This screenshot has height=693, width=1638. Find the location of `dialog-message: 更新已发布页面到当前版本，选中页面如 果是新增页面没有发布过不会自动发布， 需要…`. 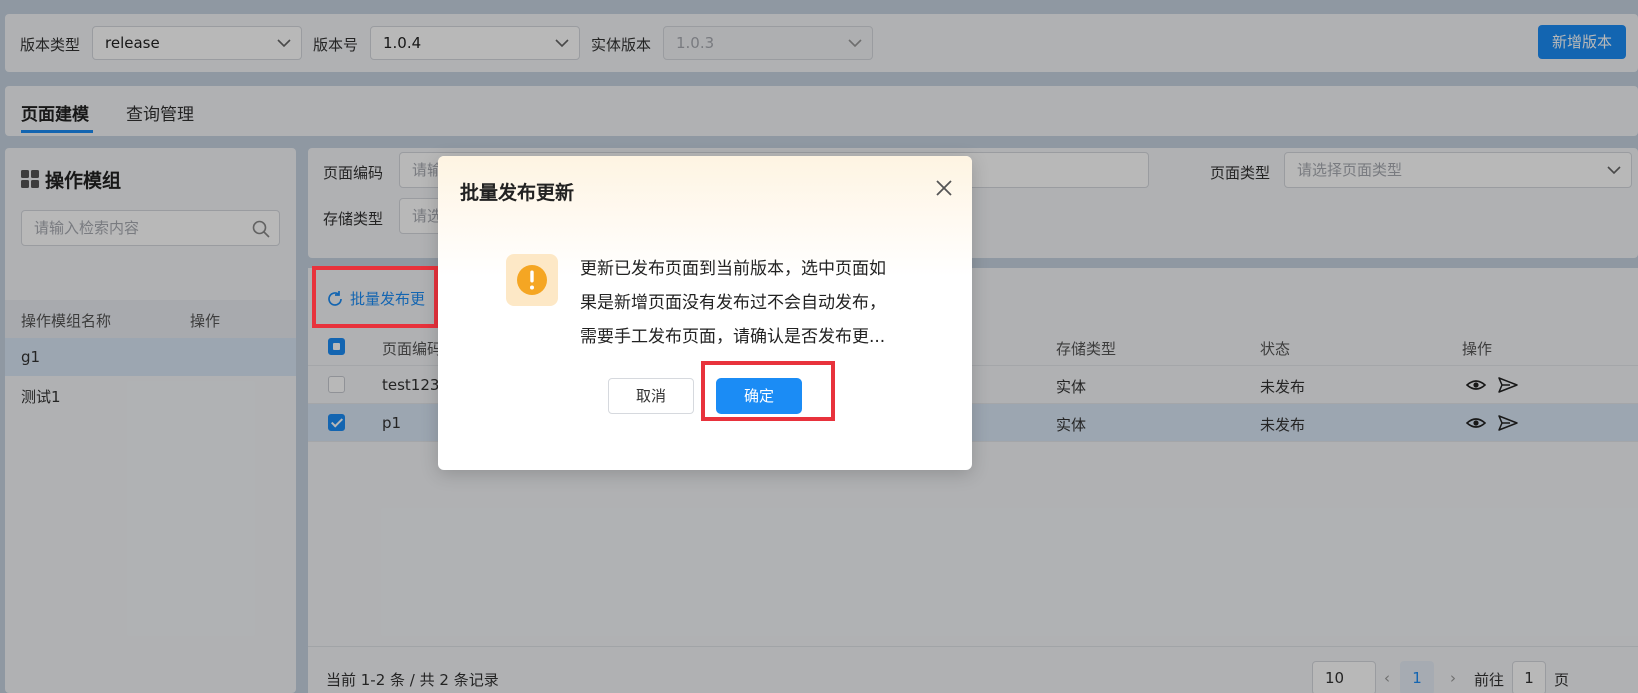

dialog-message: 更新已发布页面到当前版本，选中页面如 果是新增页面没有发布过不会自动发布， 需要… is located at coordinates (750, 303).